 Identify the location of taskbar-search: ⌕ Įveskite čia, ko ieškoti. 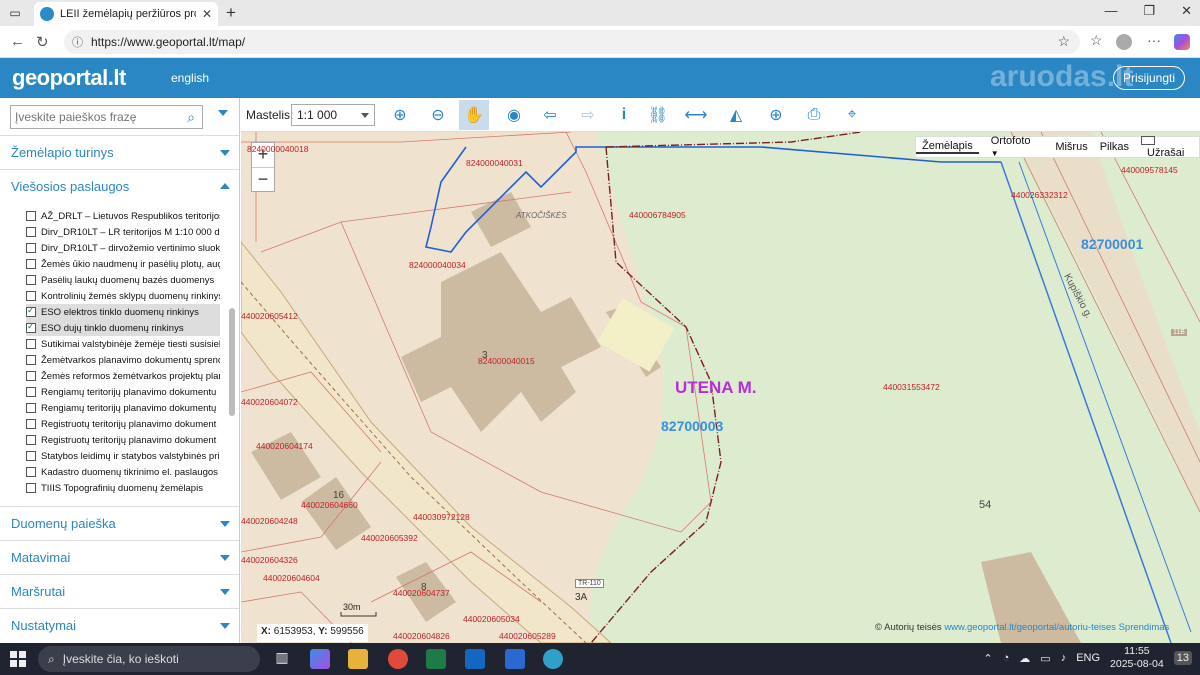
(149, 659).